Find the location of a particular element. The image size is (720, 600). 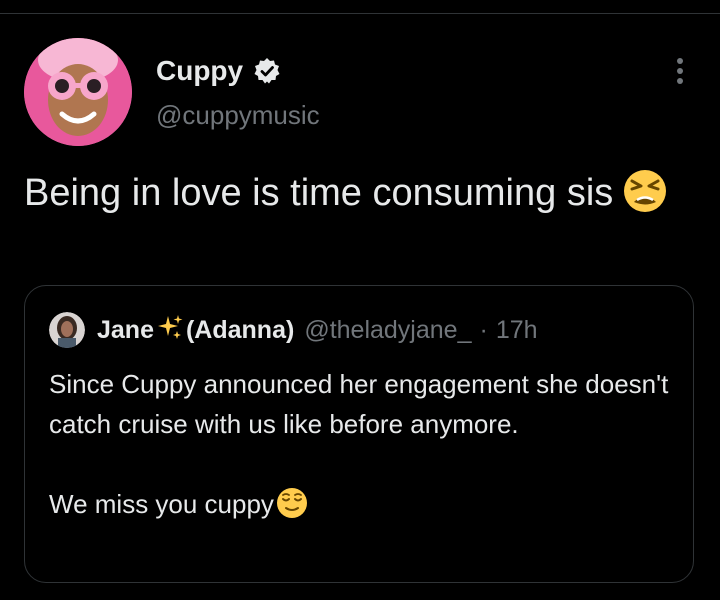

quoted-tweet-header: Jane (Adanna) @theladyjane_ · 17h is located at coordinates (293, 330).